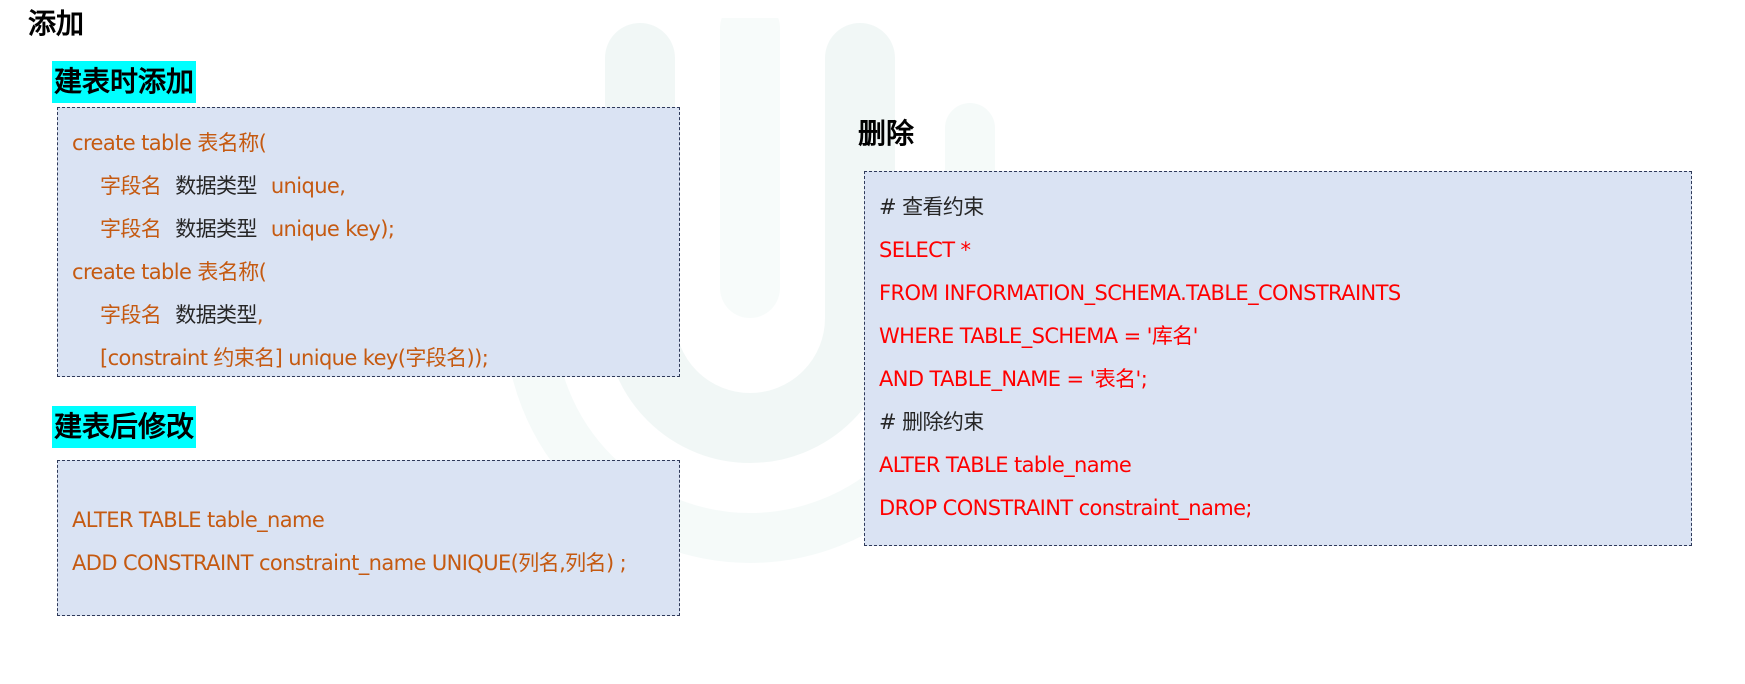 The width and height of the screenshot is (1745, 684). What do you see at coordinates (56, 23) in the screenshot?
I see `page-title: 添加` at bounding box center [56, 23].